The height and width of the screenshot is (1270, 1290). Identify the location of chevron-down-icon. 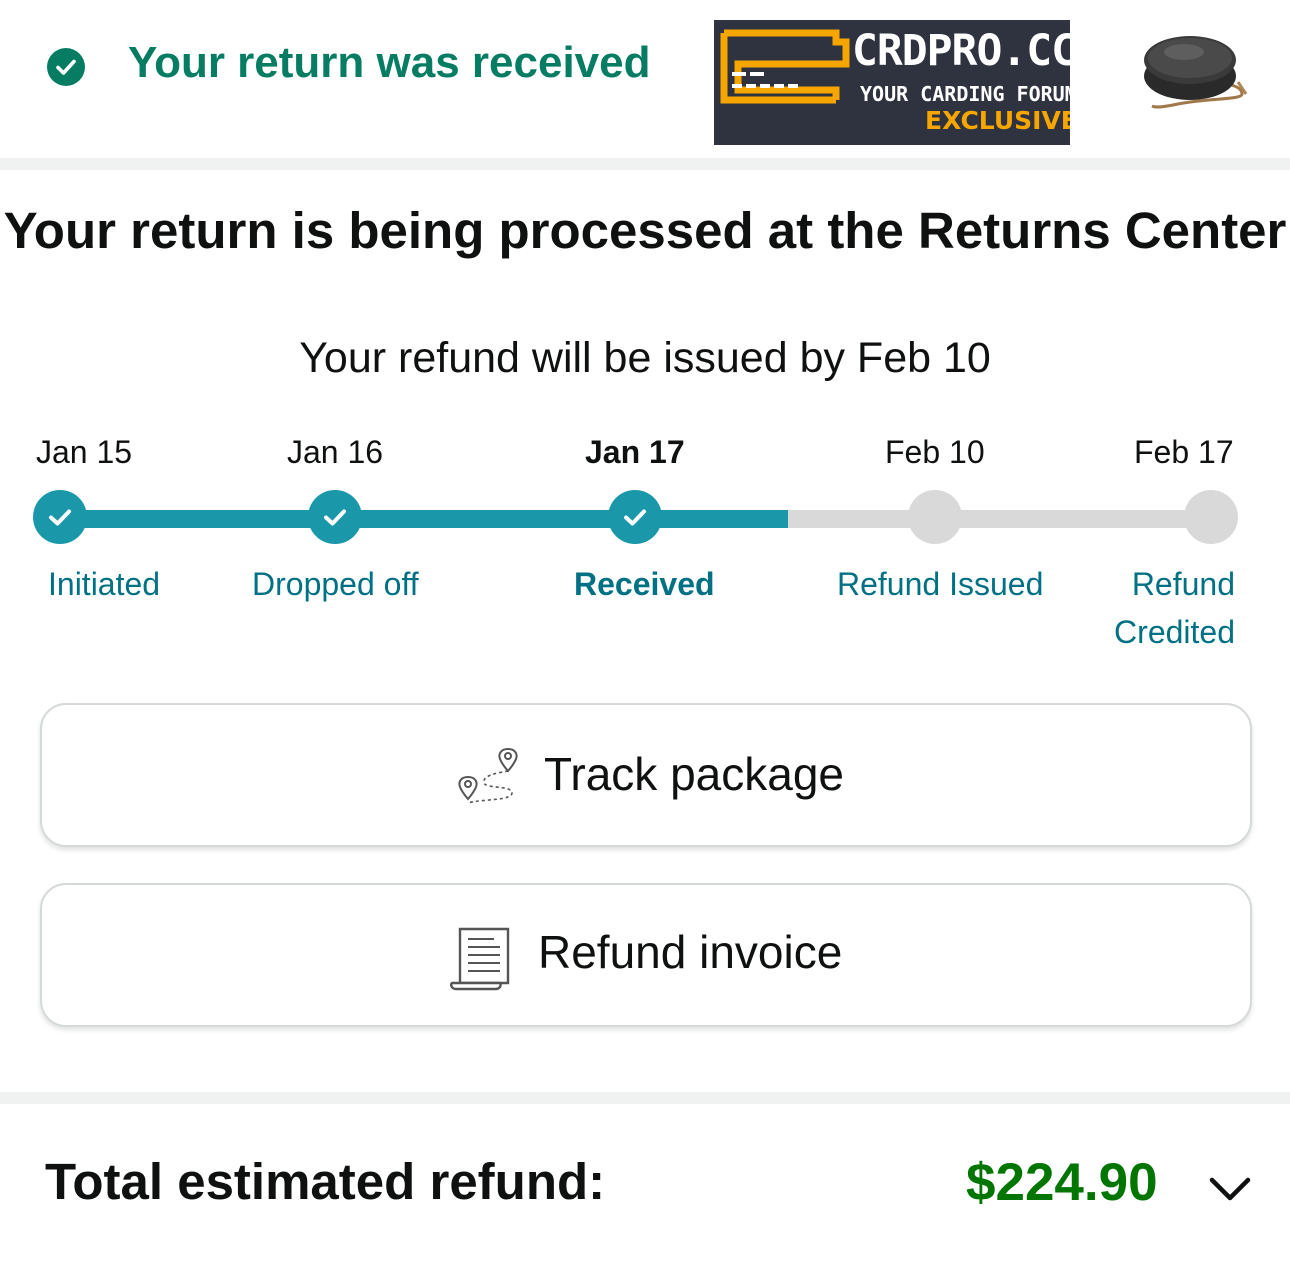
(1230, 1188).